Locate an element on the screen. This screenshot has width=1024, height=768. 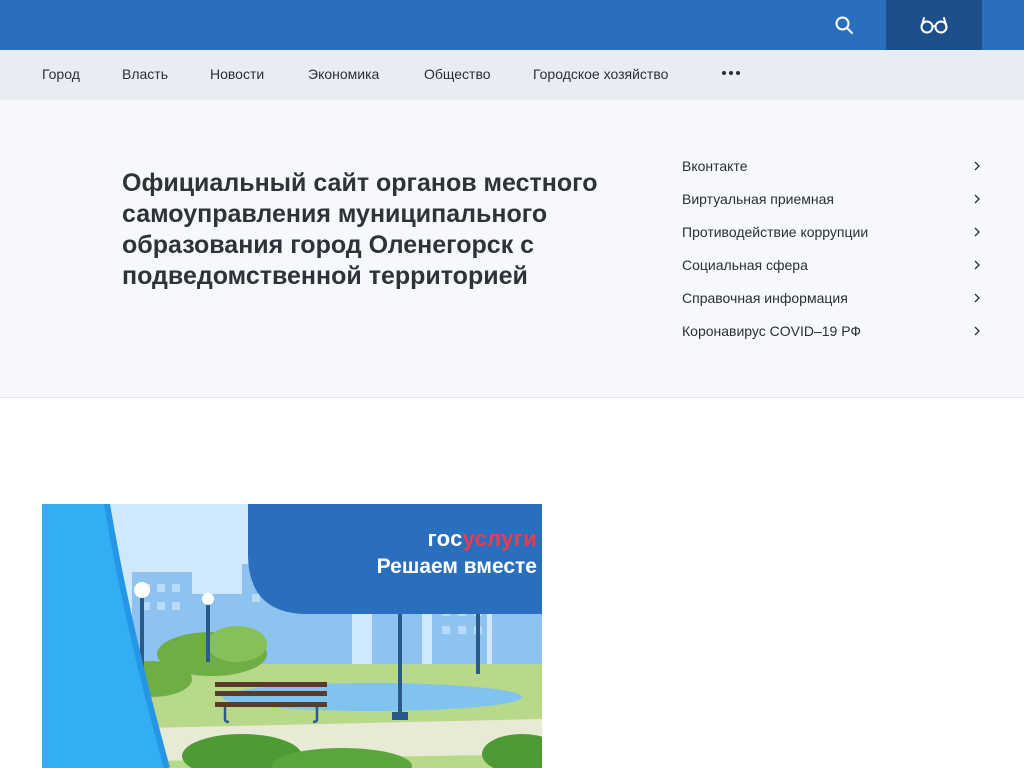
nav-item-gorodskoe-khozyaystvo: Городское хозяйство is located at coordinates (600, 75).